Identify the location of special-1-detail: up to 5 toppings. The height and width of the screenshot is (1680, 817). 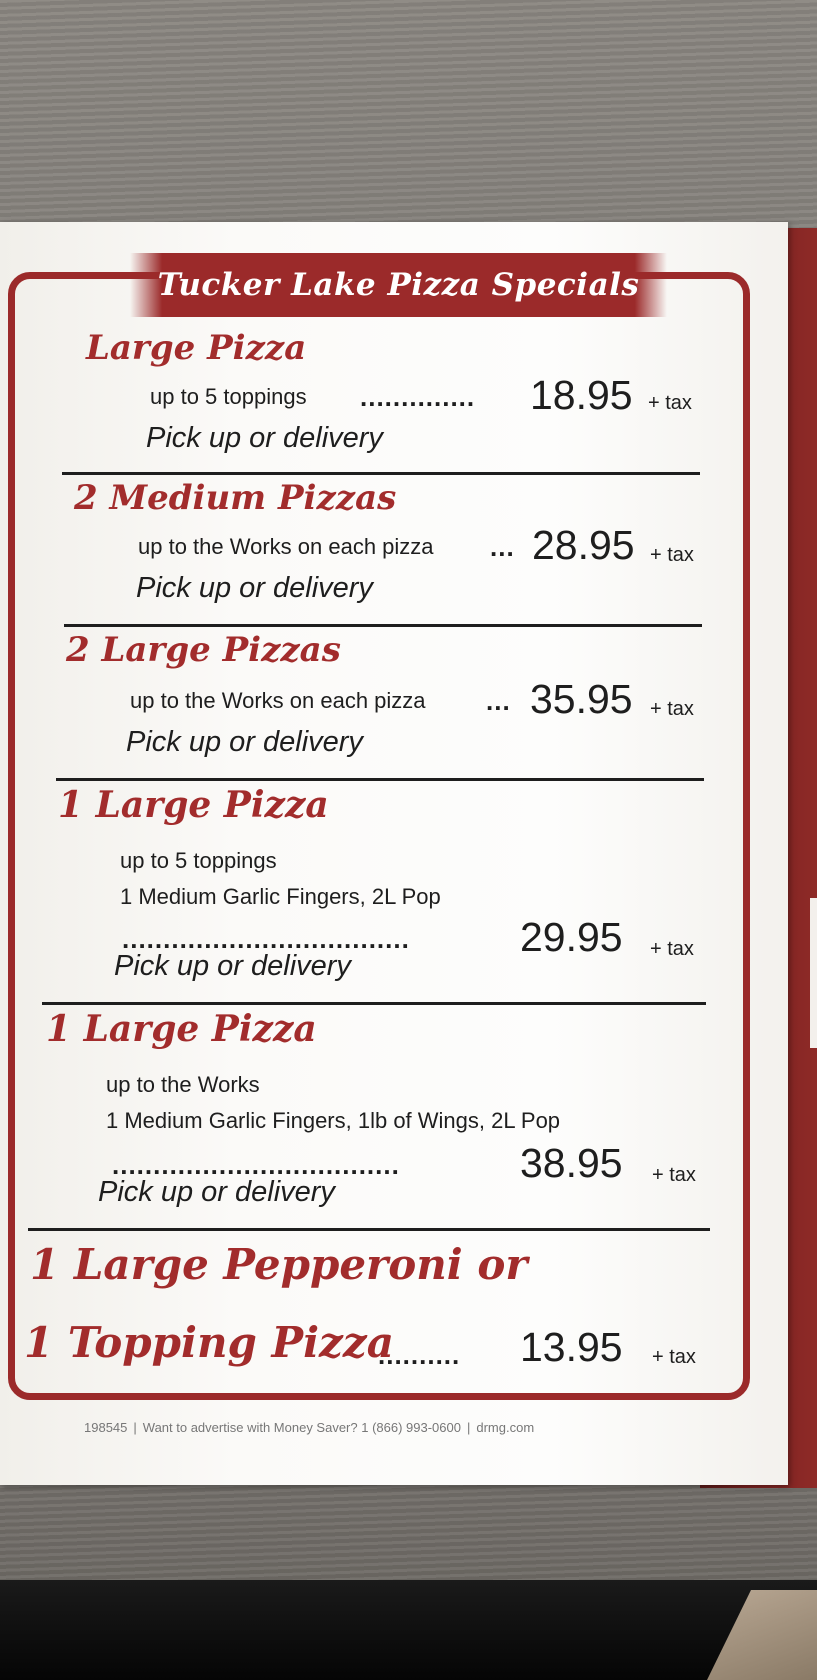
(228, 396).